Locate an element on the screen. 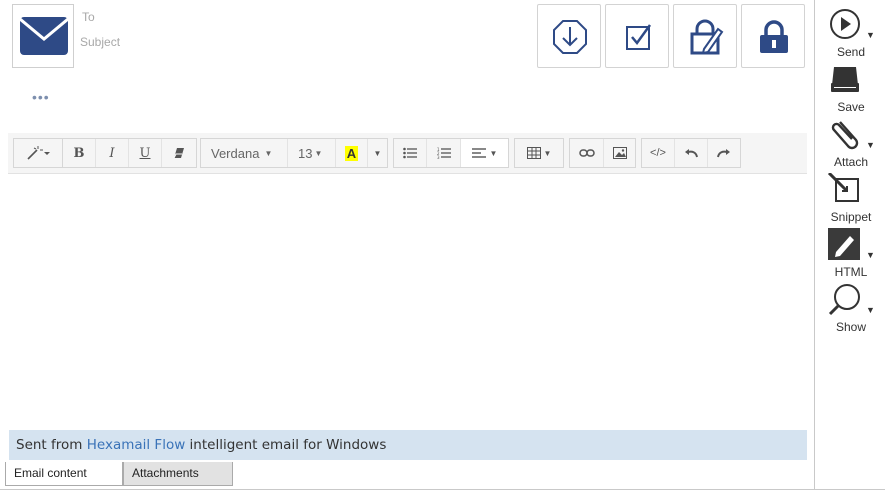  sender-avatar-envelope is located at coordinates (43, 36).